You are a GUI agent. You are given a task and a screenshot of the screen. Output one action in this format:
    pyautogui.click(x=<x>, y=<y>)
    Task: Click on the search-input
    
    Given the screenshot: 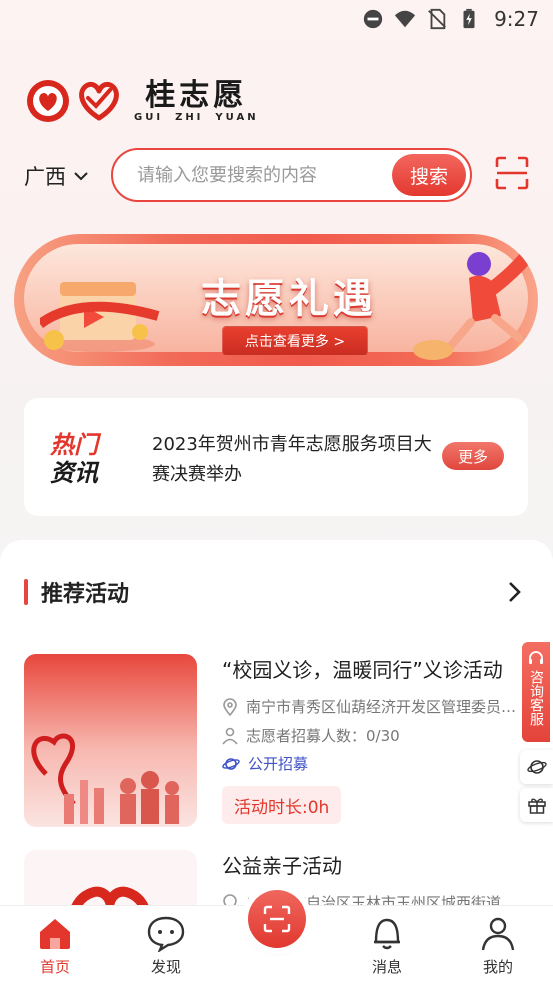 What is the action you would take?
    pyautogui.click(x=262, y=175)
    